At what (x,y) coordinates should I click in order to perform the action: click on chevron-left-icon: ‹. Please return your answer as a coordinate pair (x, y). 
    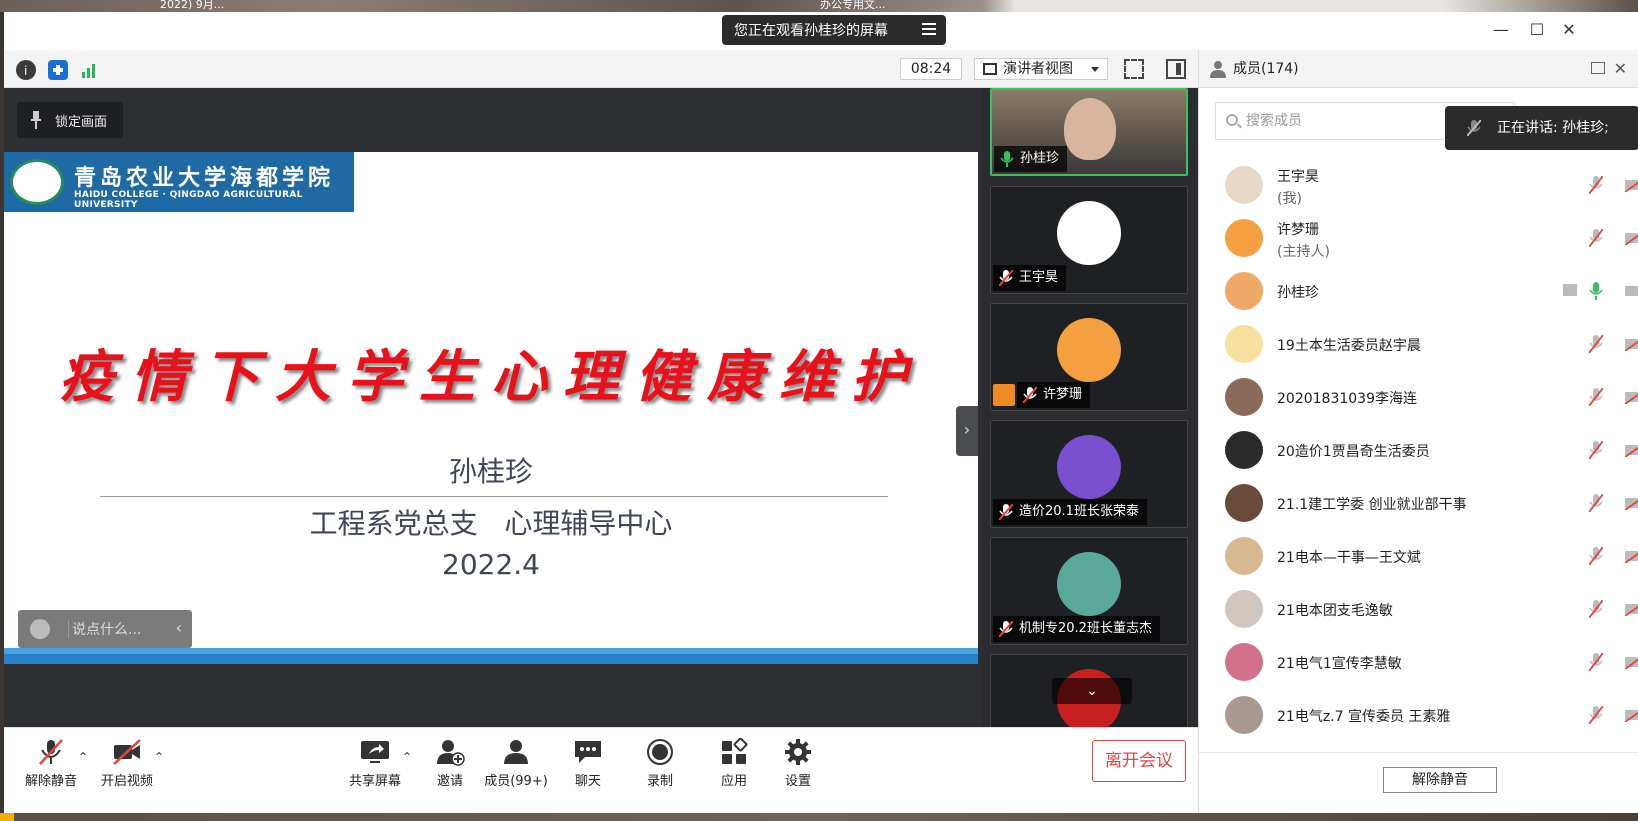
    Looking at the image, I should click on (179, 627).